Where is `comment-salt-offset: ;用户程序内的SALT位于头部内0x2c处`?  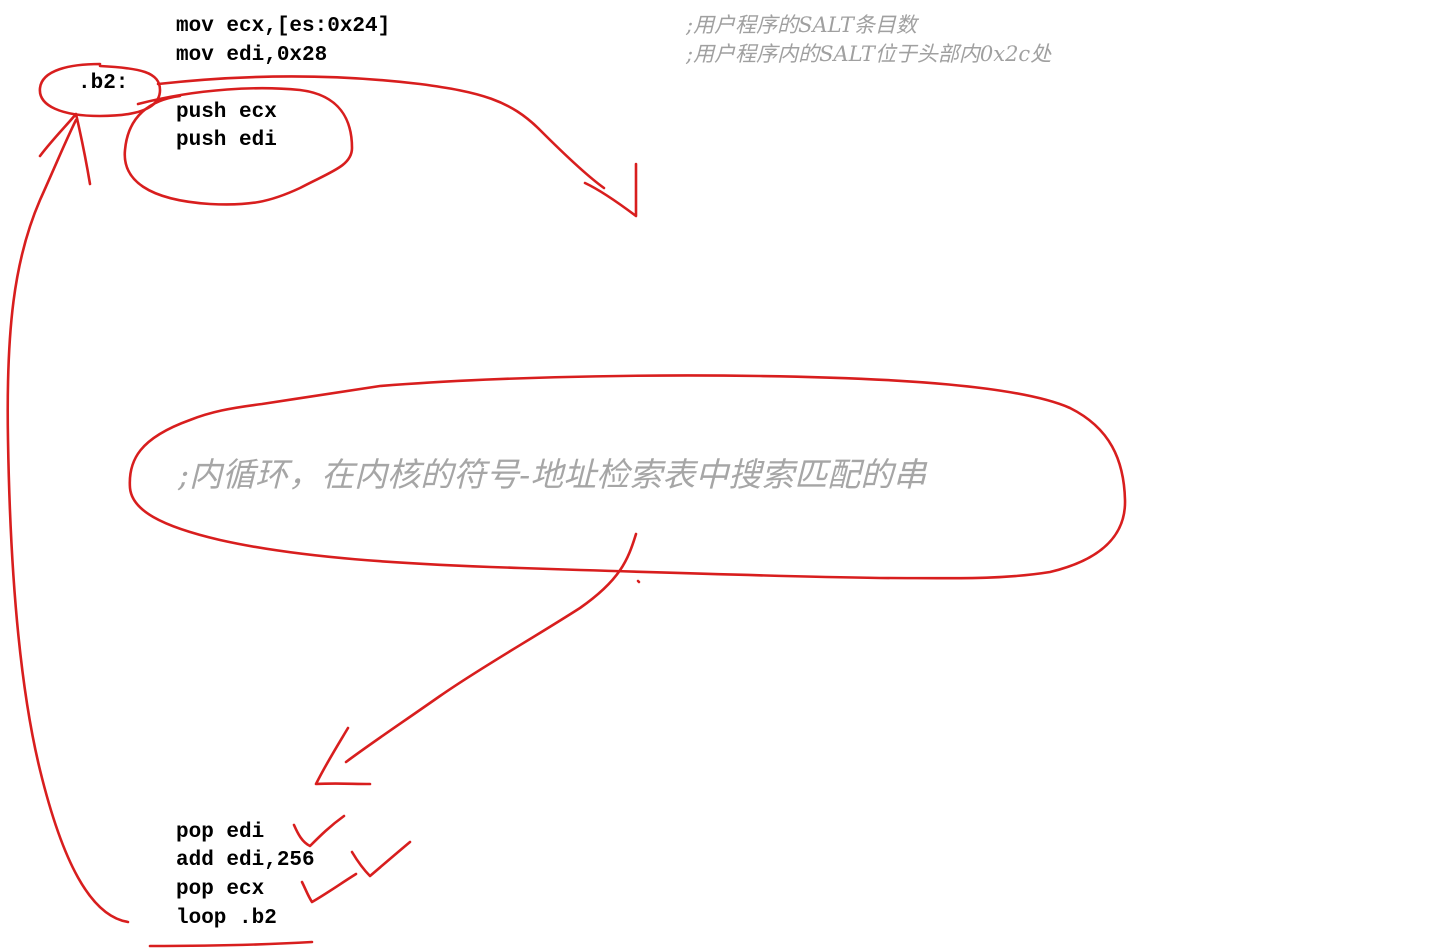
comment-salt-offset: ;用户程序内的SALT位于头部内0x2c处 is located at coordinates (869, 54).